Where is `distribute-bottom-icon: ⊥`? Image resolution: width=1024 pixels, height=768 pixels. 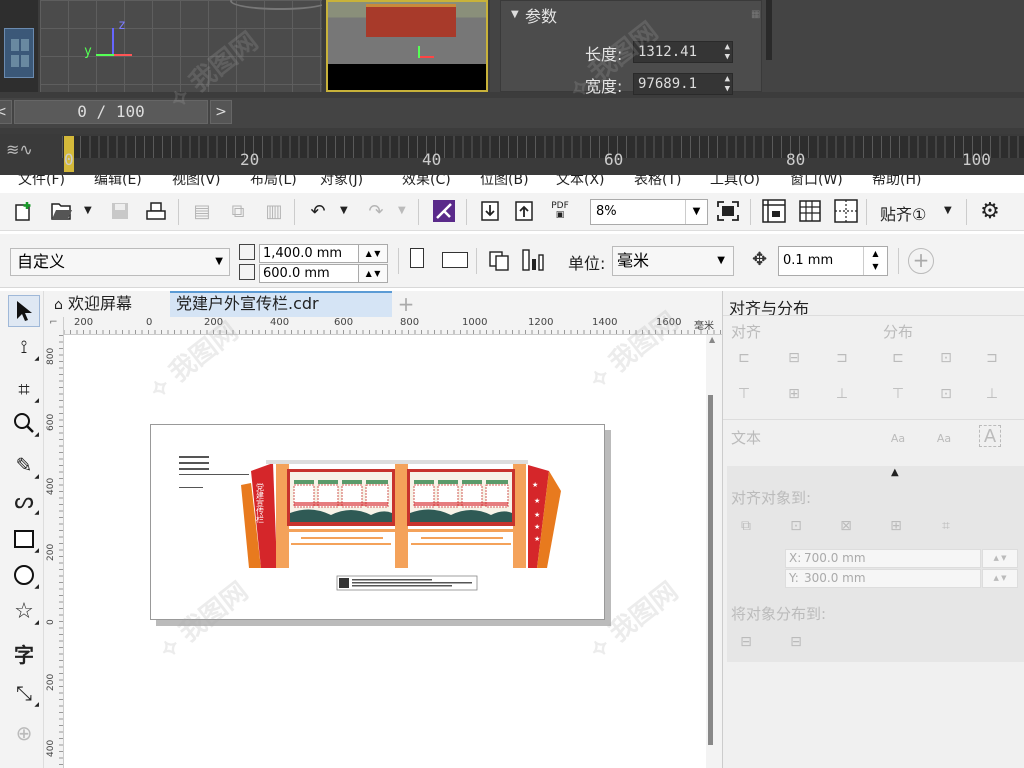 distribute-bottom-icon: ⊥ is located at coordinates (992, 394).